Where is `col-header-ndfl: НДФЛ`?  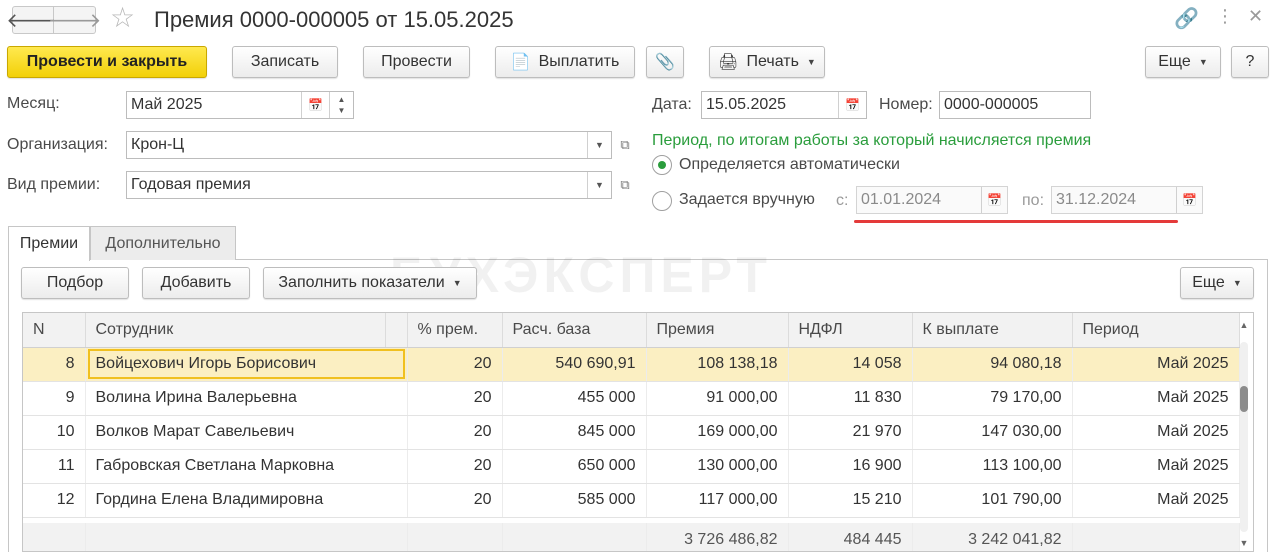
col-header-ndfl: НДФЛ is located at coordinates (850, 330).